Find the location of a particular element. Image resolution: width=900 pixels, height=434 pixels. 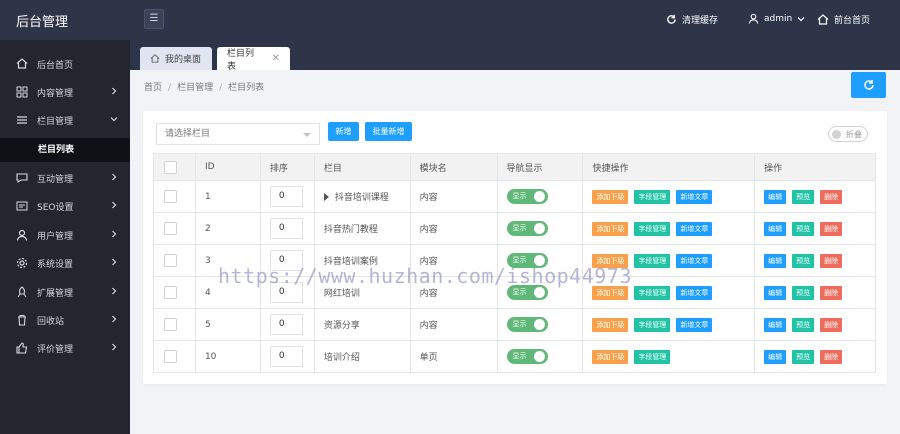

expand-triangle-icon is located at coordinates (326, 197).